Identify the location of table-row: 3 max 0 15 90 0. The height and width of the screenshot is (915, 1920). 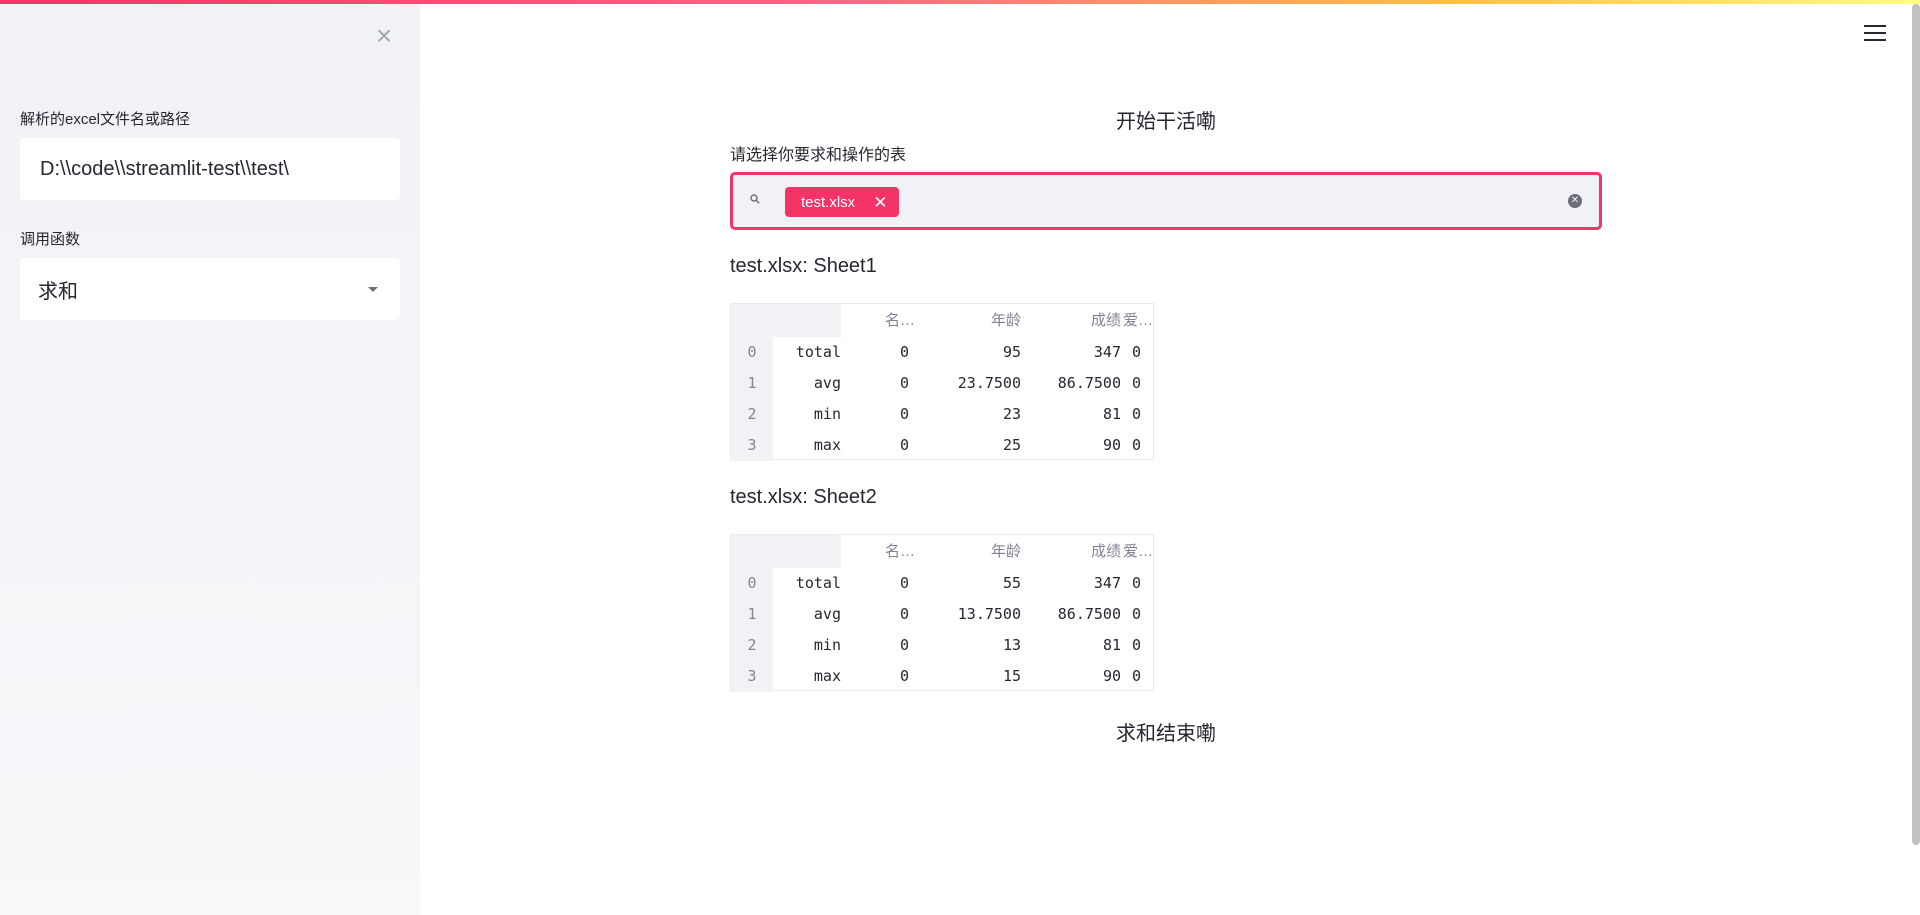
(942, 676).